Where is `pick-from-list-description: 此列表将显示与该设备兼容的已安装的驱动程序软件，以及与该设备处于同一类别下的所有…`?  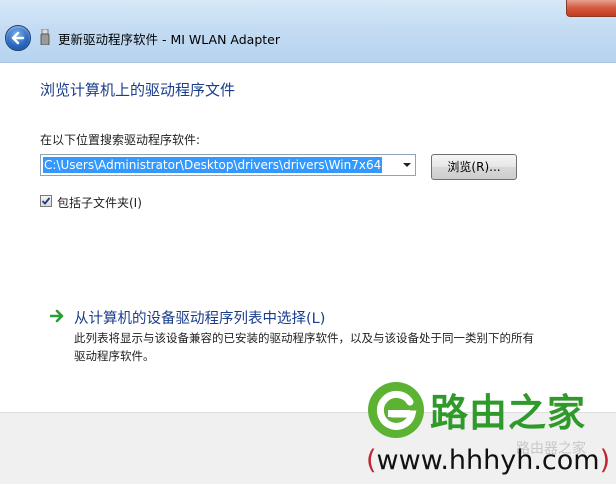 pick-from-list-description: 此列表将显示与该设备兼容的已安装的驱动程序软件，以及与该设备处于同一类别下的所有… is located at coordinates (304, 347).